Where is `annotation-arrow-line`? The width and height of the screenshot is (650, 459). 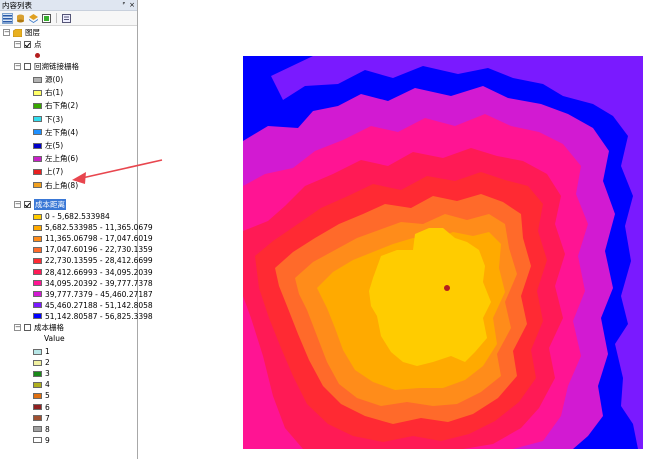
annotation-arrow-line is located at coordinates (122, 169).